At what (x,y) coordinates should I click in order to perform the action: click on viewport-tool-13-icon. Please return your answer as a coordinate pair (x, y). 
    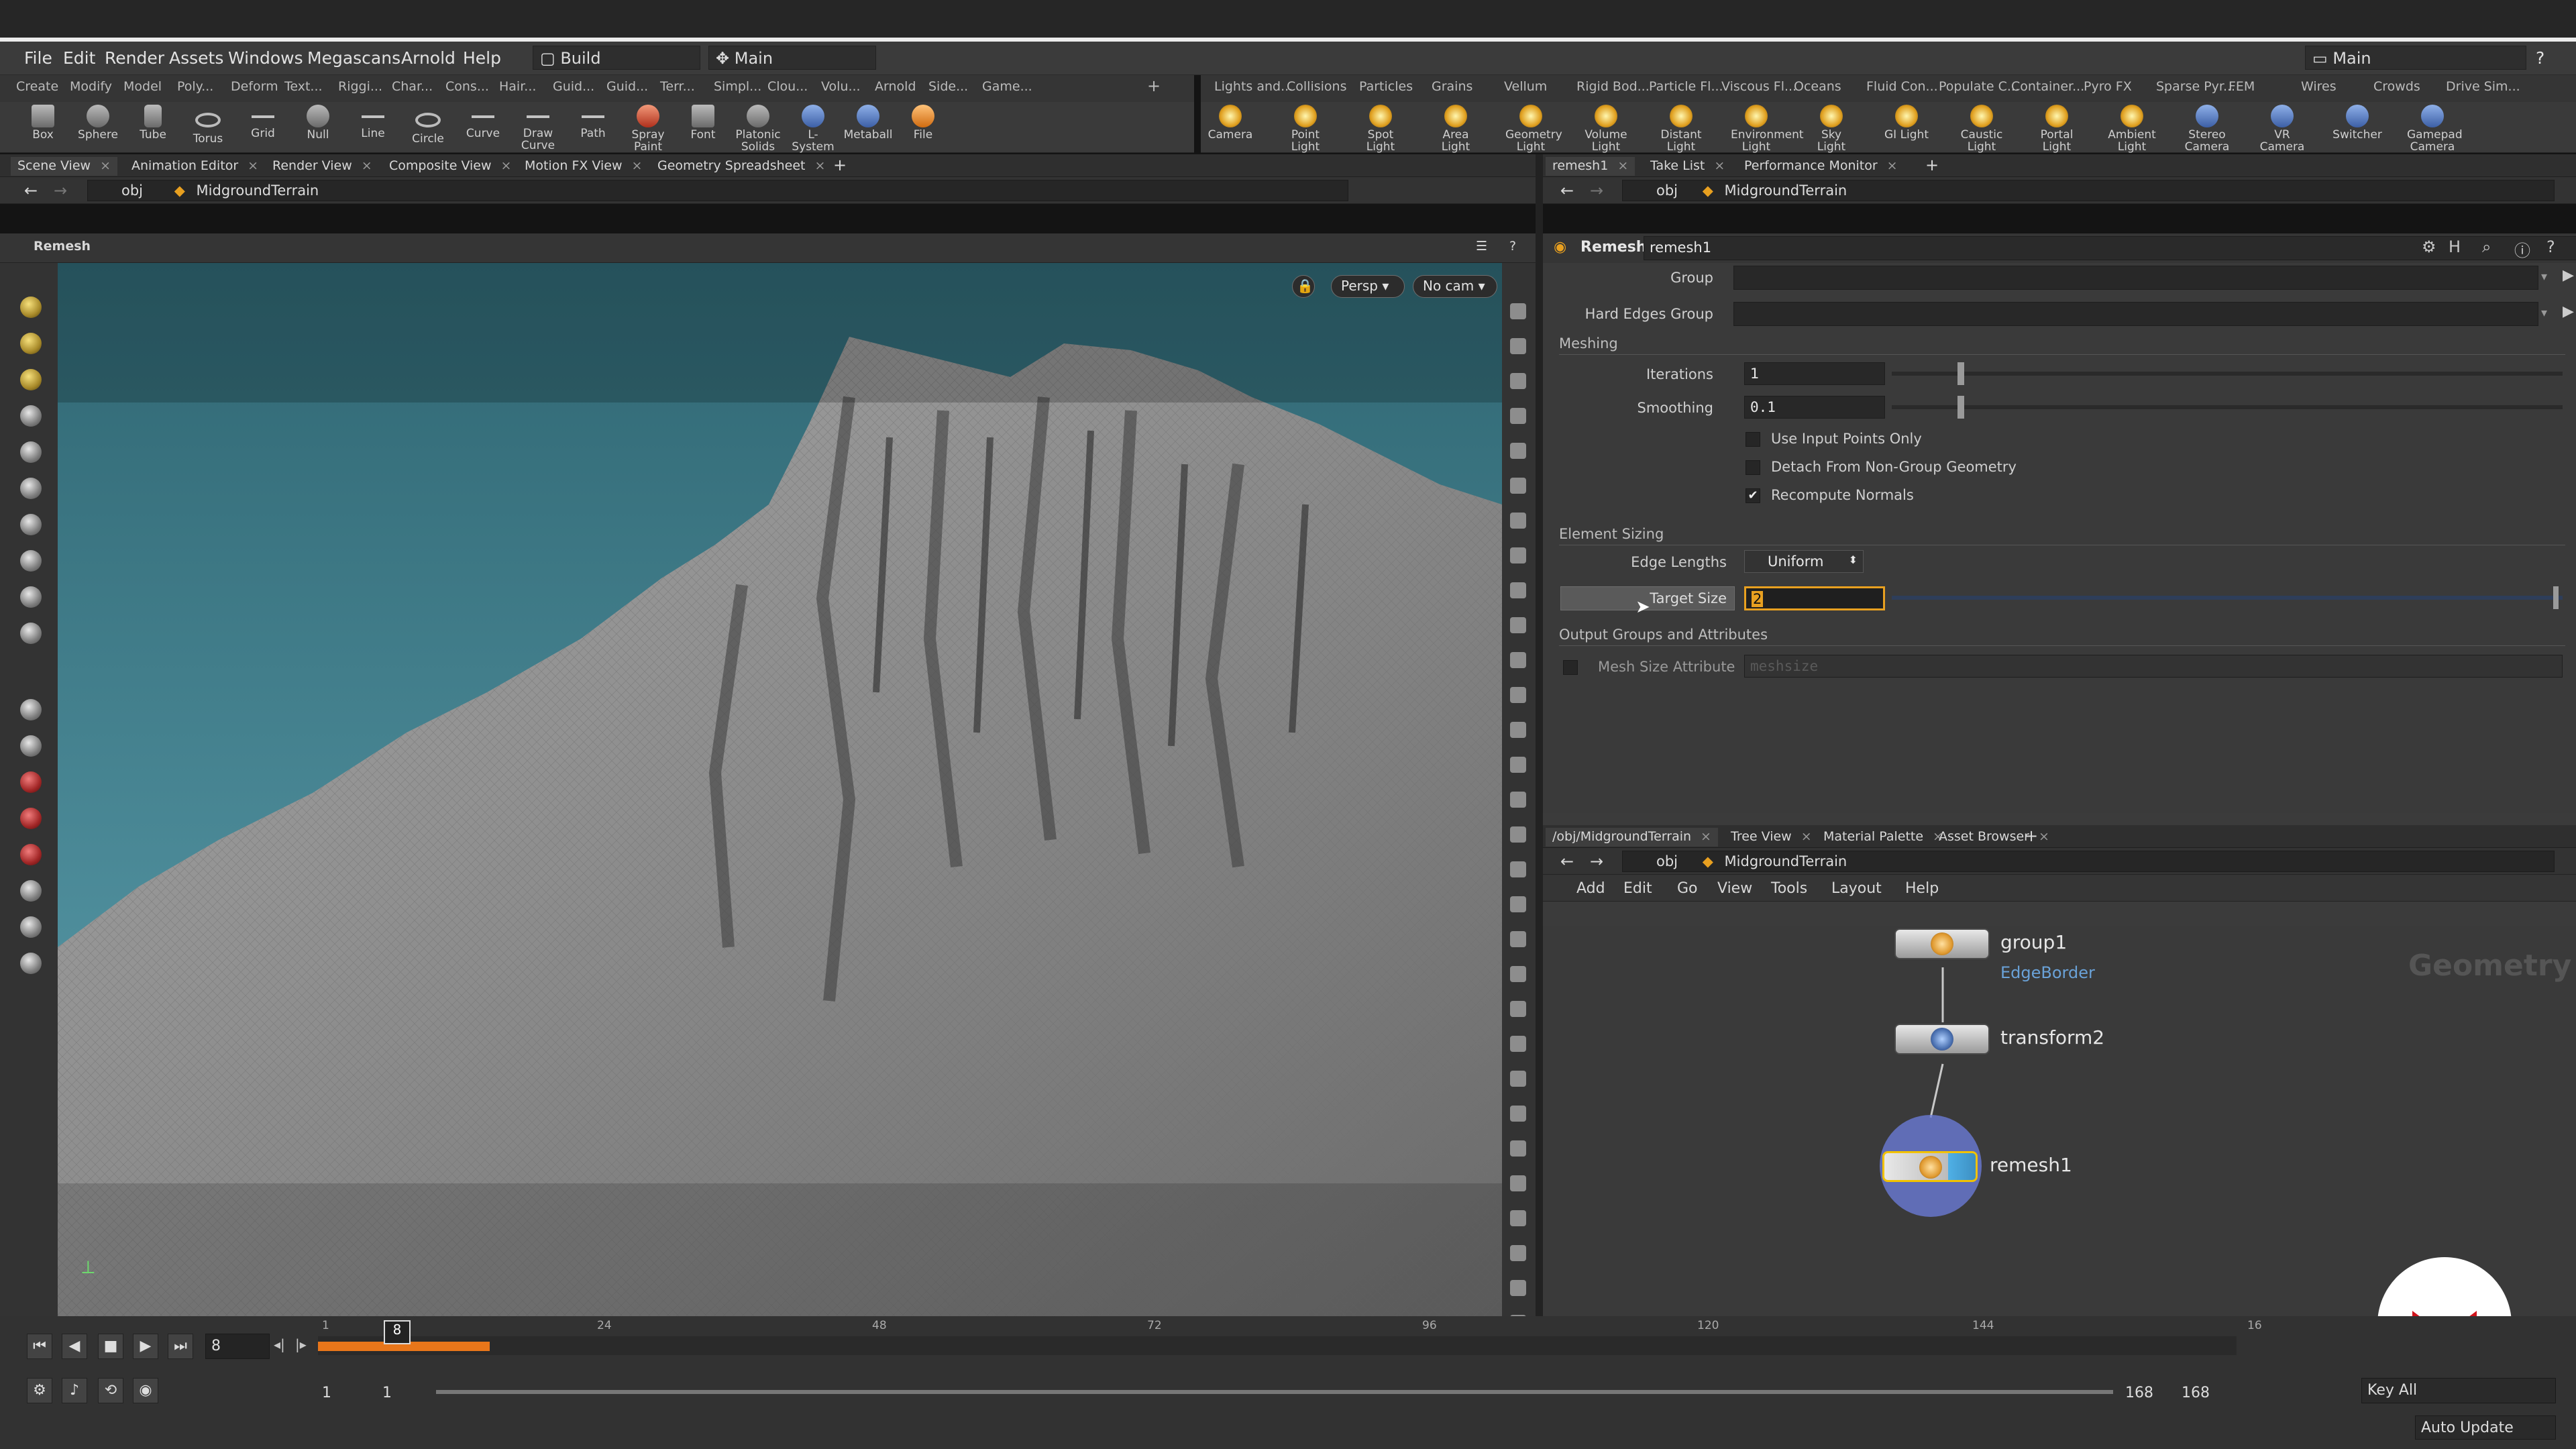
    Looking at the image, I should click on (31, 818).